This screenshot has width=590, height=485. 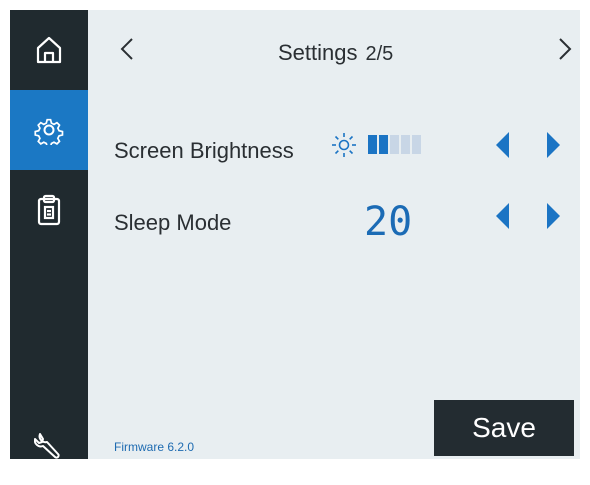 What do you see at coordinates (318, 52) in the screenshot?
I see `title-text: Settings` at bounding box center [318, 52].